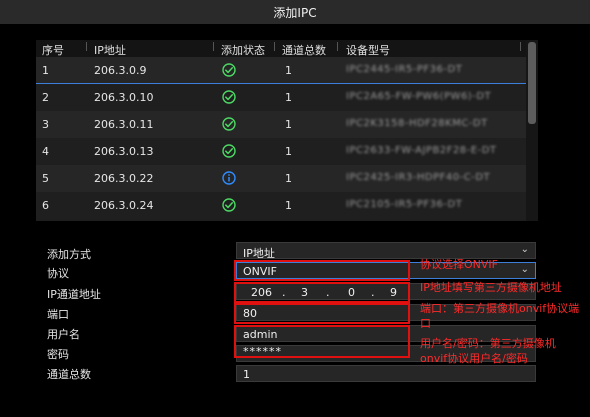 The height and width of the screenshot is (417, 590). What do you see at coordinates (246, 374) in the screenshot?
I see `channel-total-value: 1` at bounding box center [246, 374].